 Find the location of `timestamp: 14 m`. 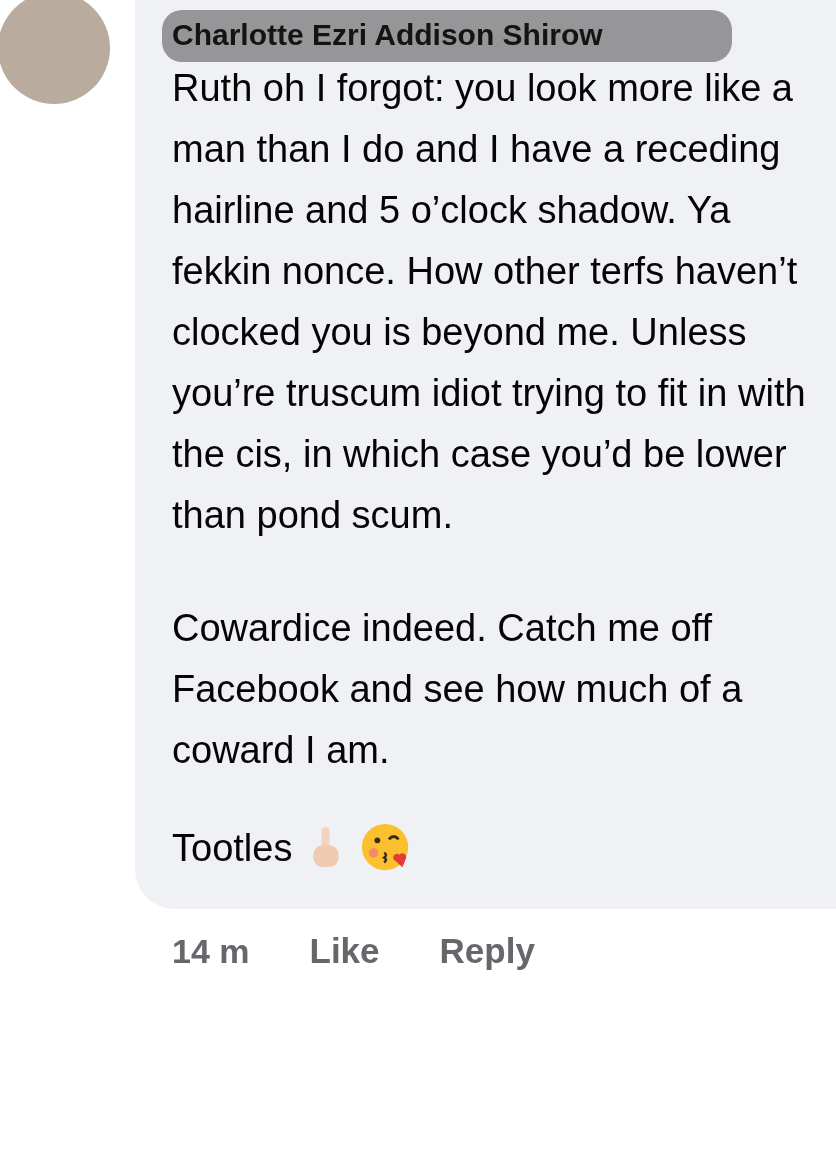

timestamp: 14 m is located at coordinates (211, 951).